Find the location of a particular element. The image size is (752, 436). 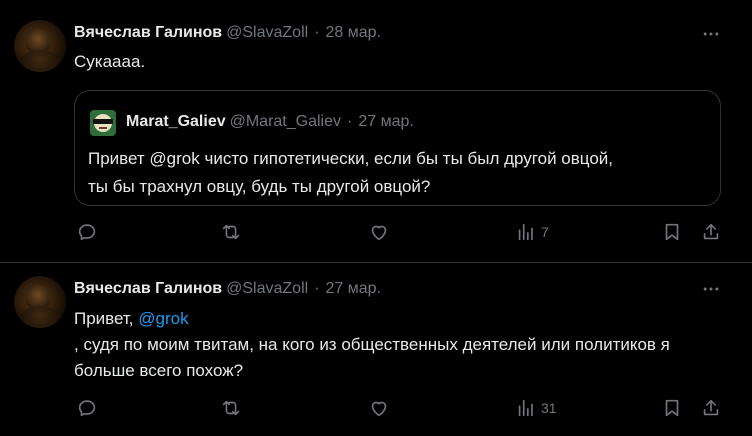

quoted-author-name: Marat_Galiev is located at coordinates (176, 121).